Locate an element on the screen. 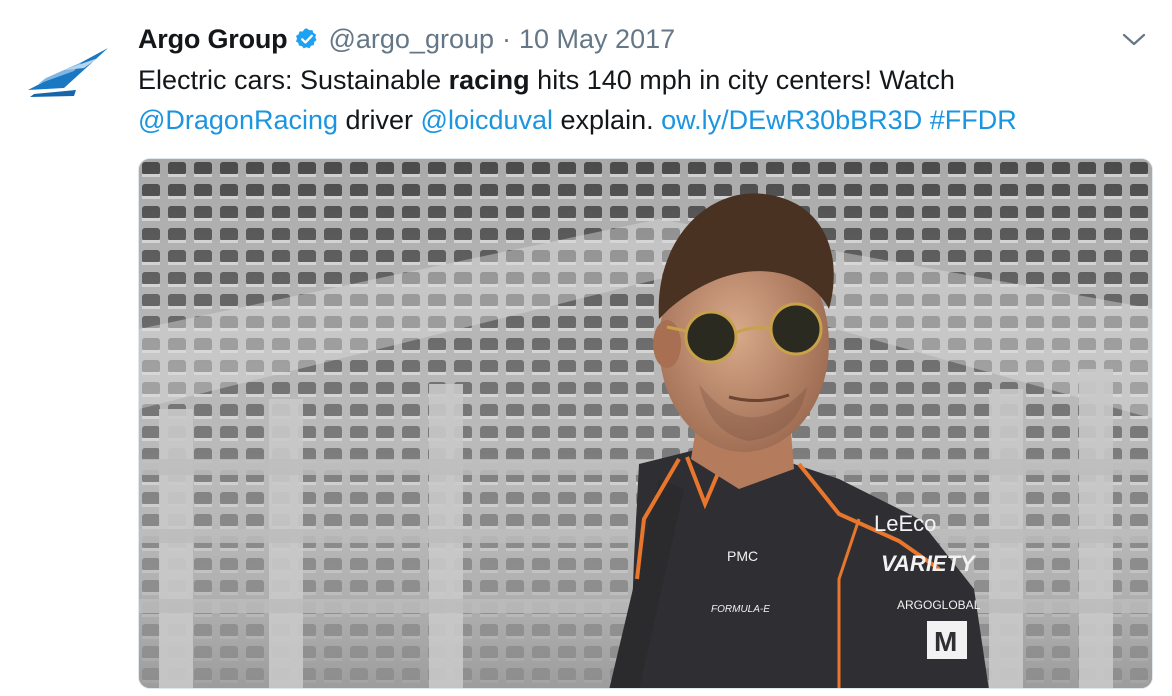 This screenshot has height=696, width=1172. argo-logo-icon is located at coordinates (67, 72).